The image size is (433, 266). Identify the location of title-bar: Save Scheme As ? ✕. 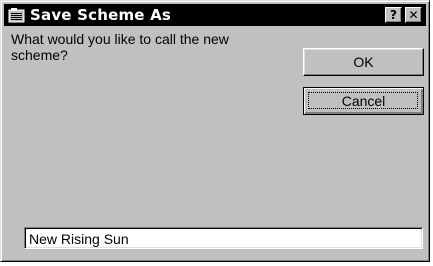
(215, 15).